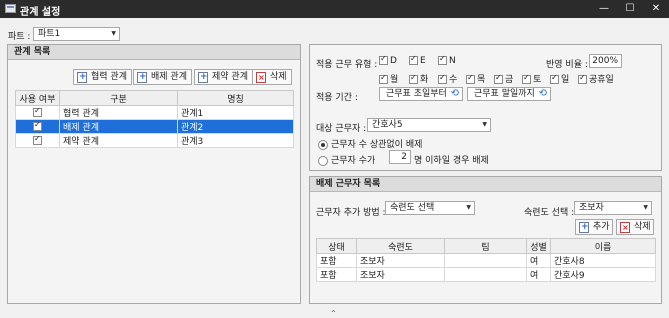  I want to click on add-exclude-button: 배제 관계, so click(162, 77).